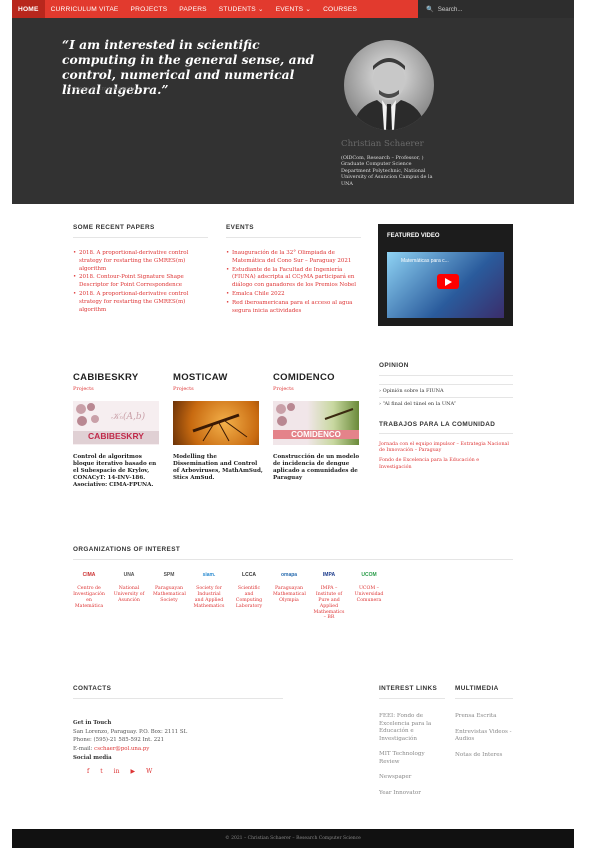  What do you see at coordinates (85, 9) in the screenshot?
I see `nav-curriculum: CURRICULUM VITAE` at bounding box center [85, 9].